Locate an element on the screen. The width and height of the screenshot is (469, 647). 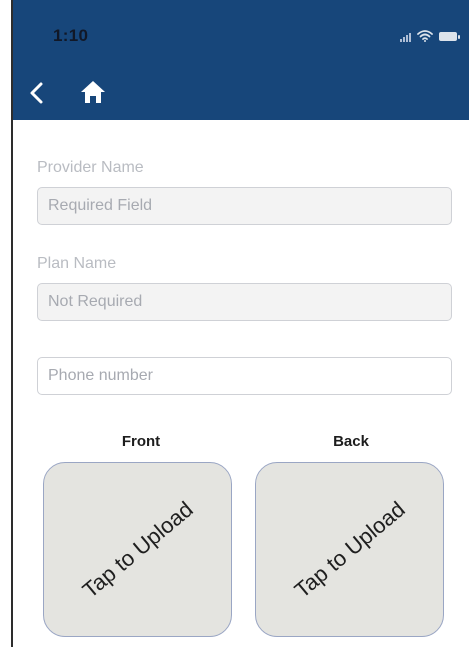
back-upload-text: Tap to Upload is located at coordinates (349, 549).